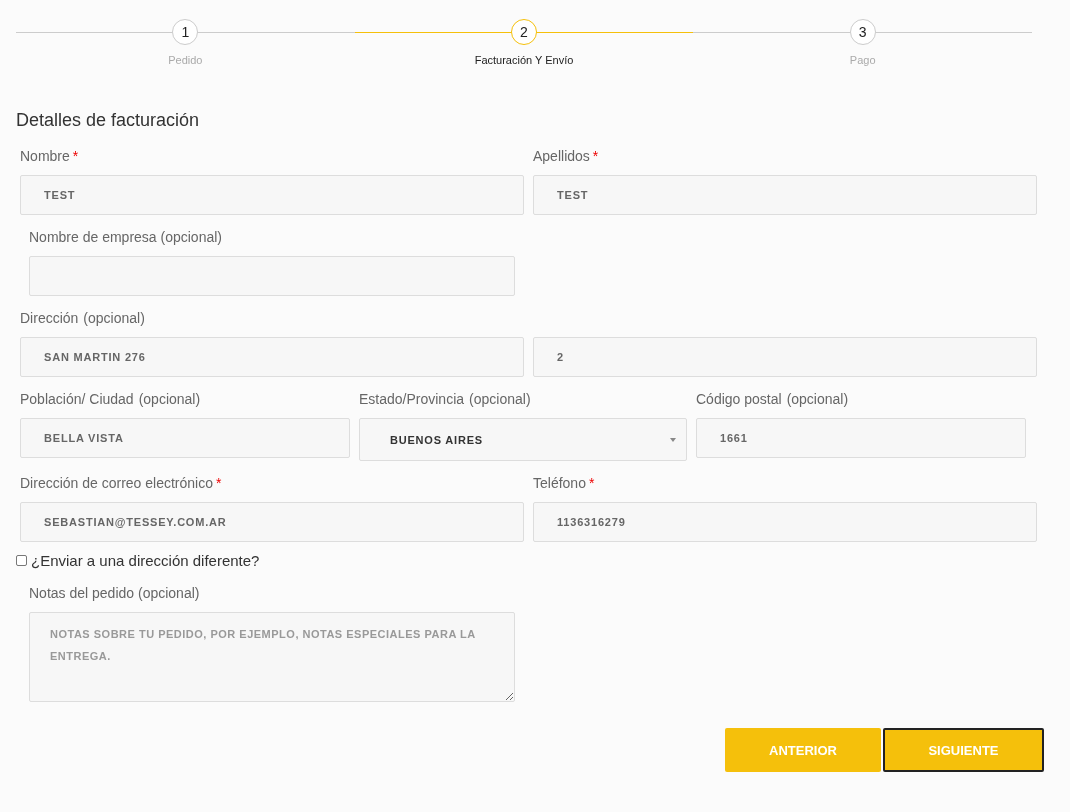 The image size is (1070, 812). Describe the element at coordinates (272, 522) in the screenshot. I see `input-field: SEBASTIAN@TESSEY.COM.AR` at that location.